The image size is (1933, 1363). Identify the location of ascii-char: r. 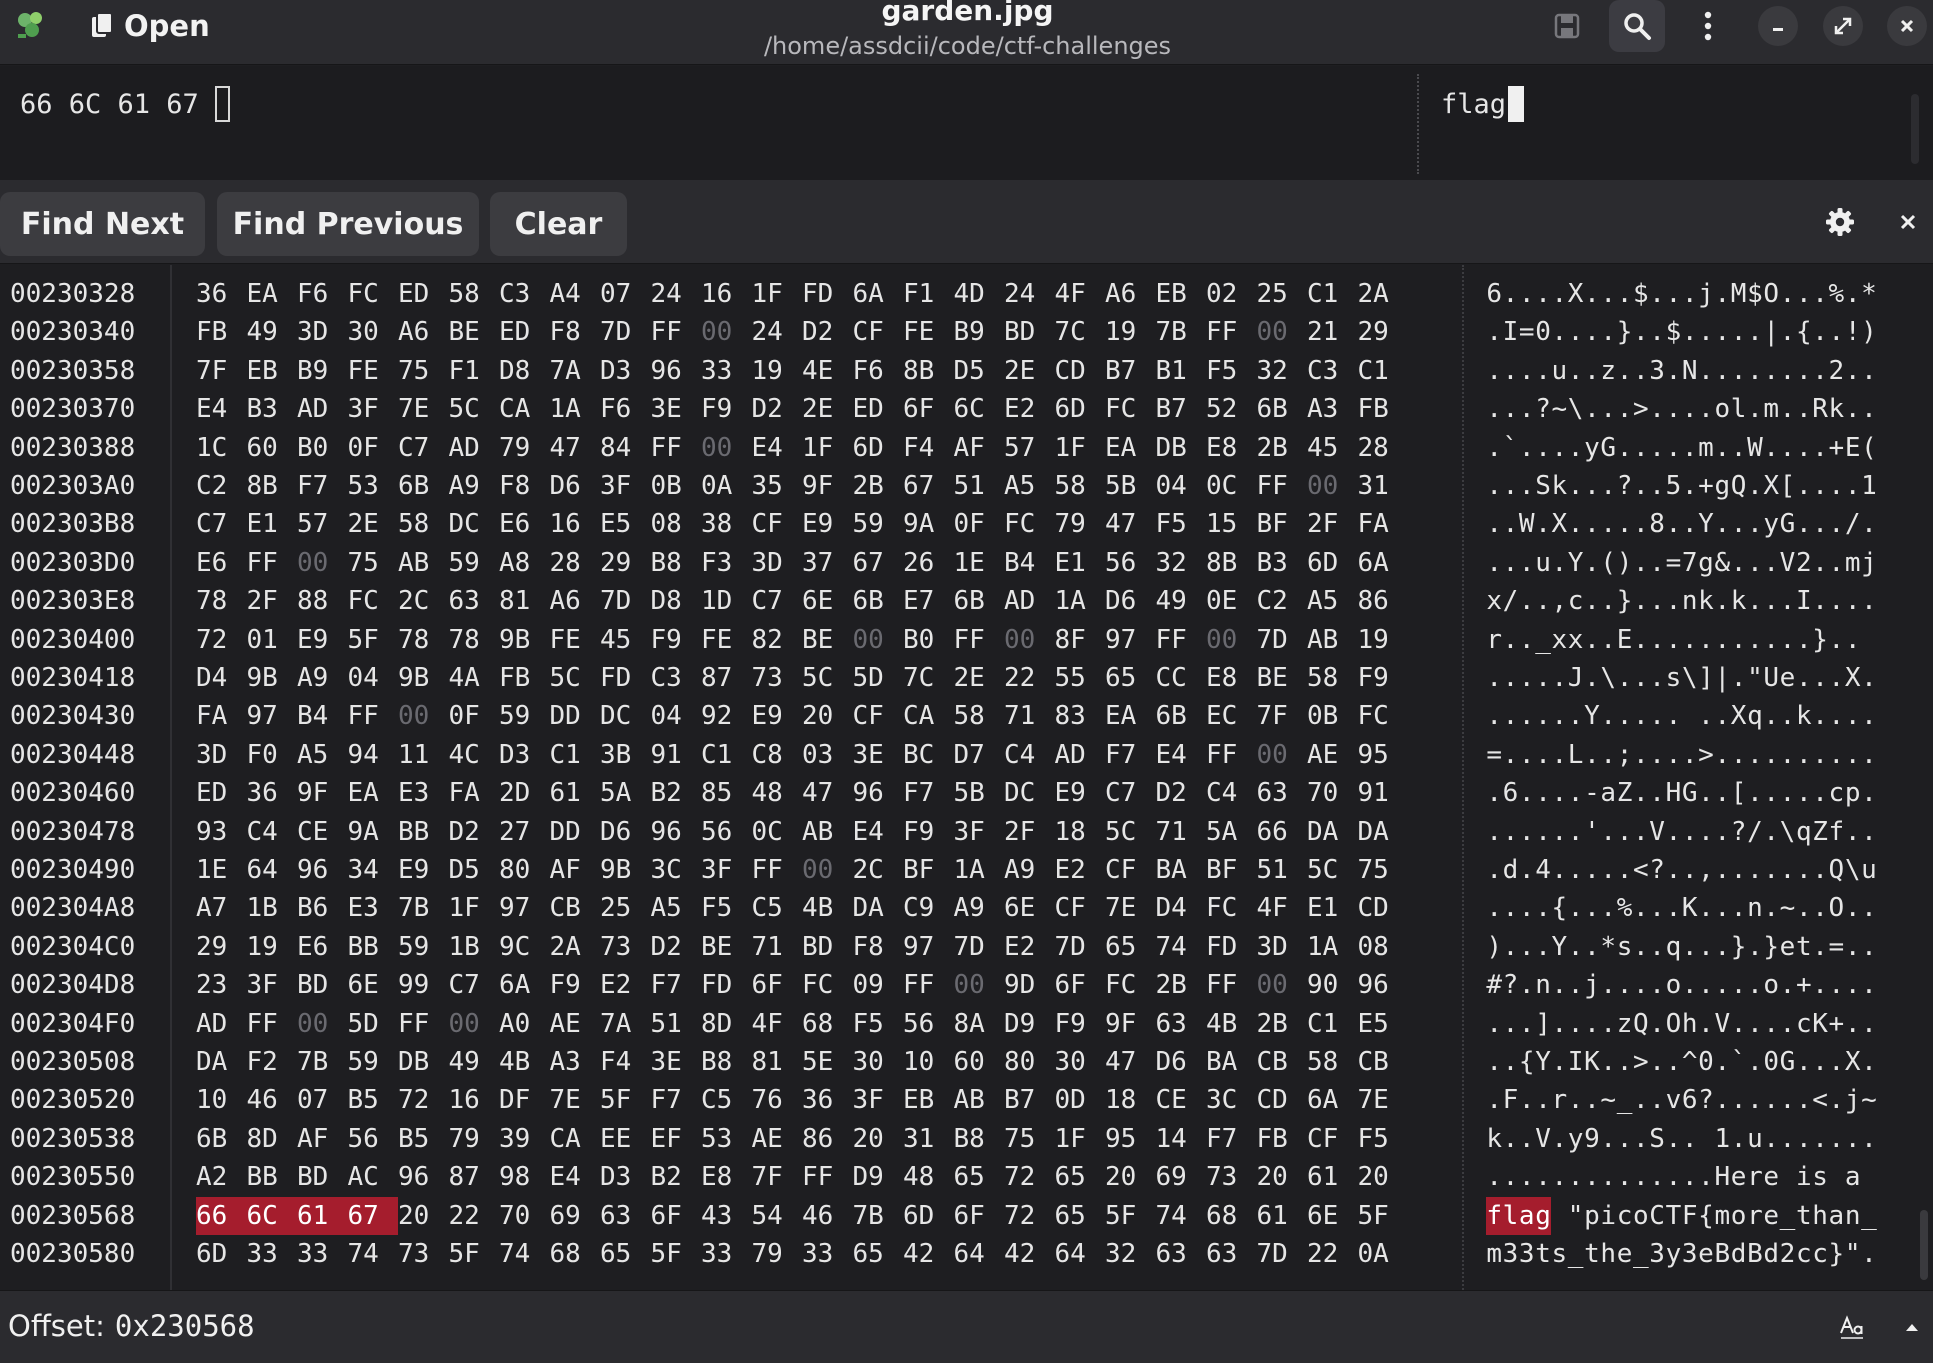
(1755, 1177).